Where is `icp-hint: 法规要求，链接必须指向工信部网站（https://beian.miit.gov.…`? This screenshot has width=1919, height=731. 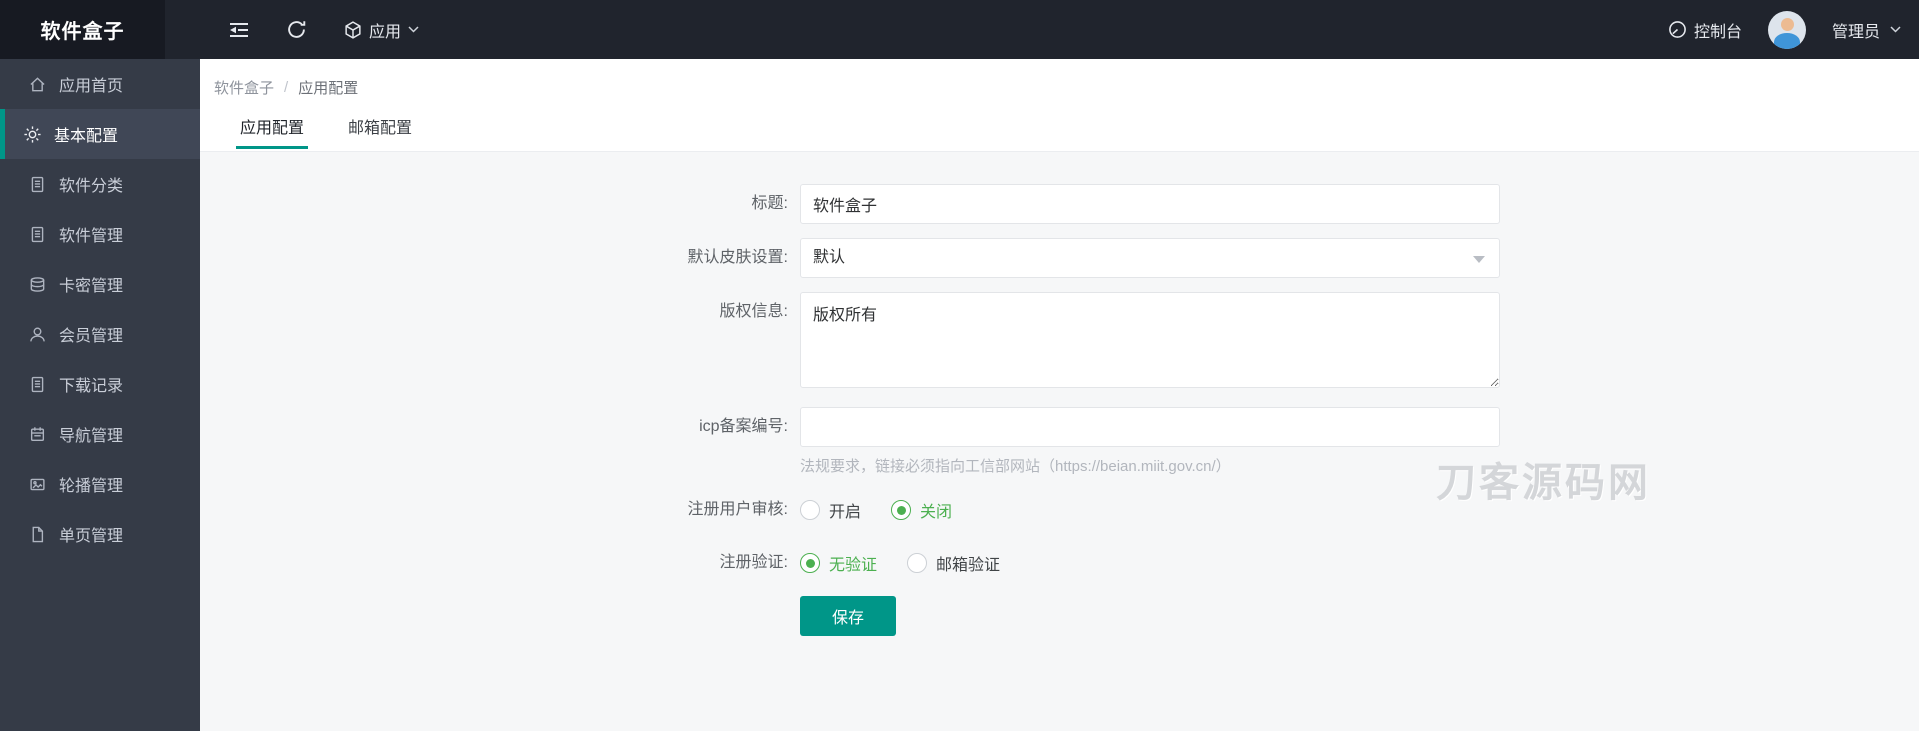
icp-hint: 法规要求，链接必须指向工信部网站（https://beian.miit.gov.… is located at coordinates (1015, 466).